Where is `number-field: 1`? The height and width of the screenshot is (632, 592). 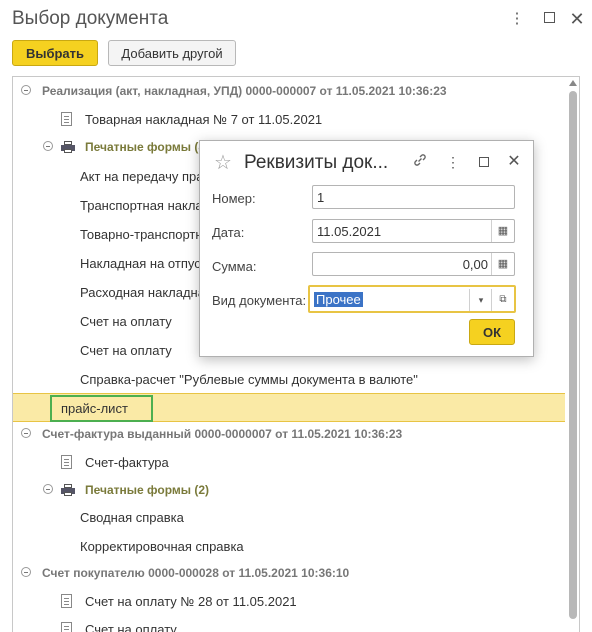
number-field: 1 is located at coordinates (413, 197).